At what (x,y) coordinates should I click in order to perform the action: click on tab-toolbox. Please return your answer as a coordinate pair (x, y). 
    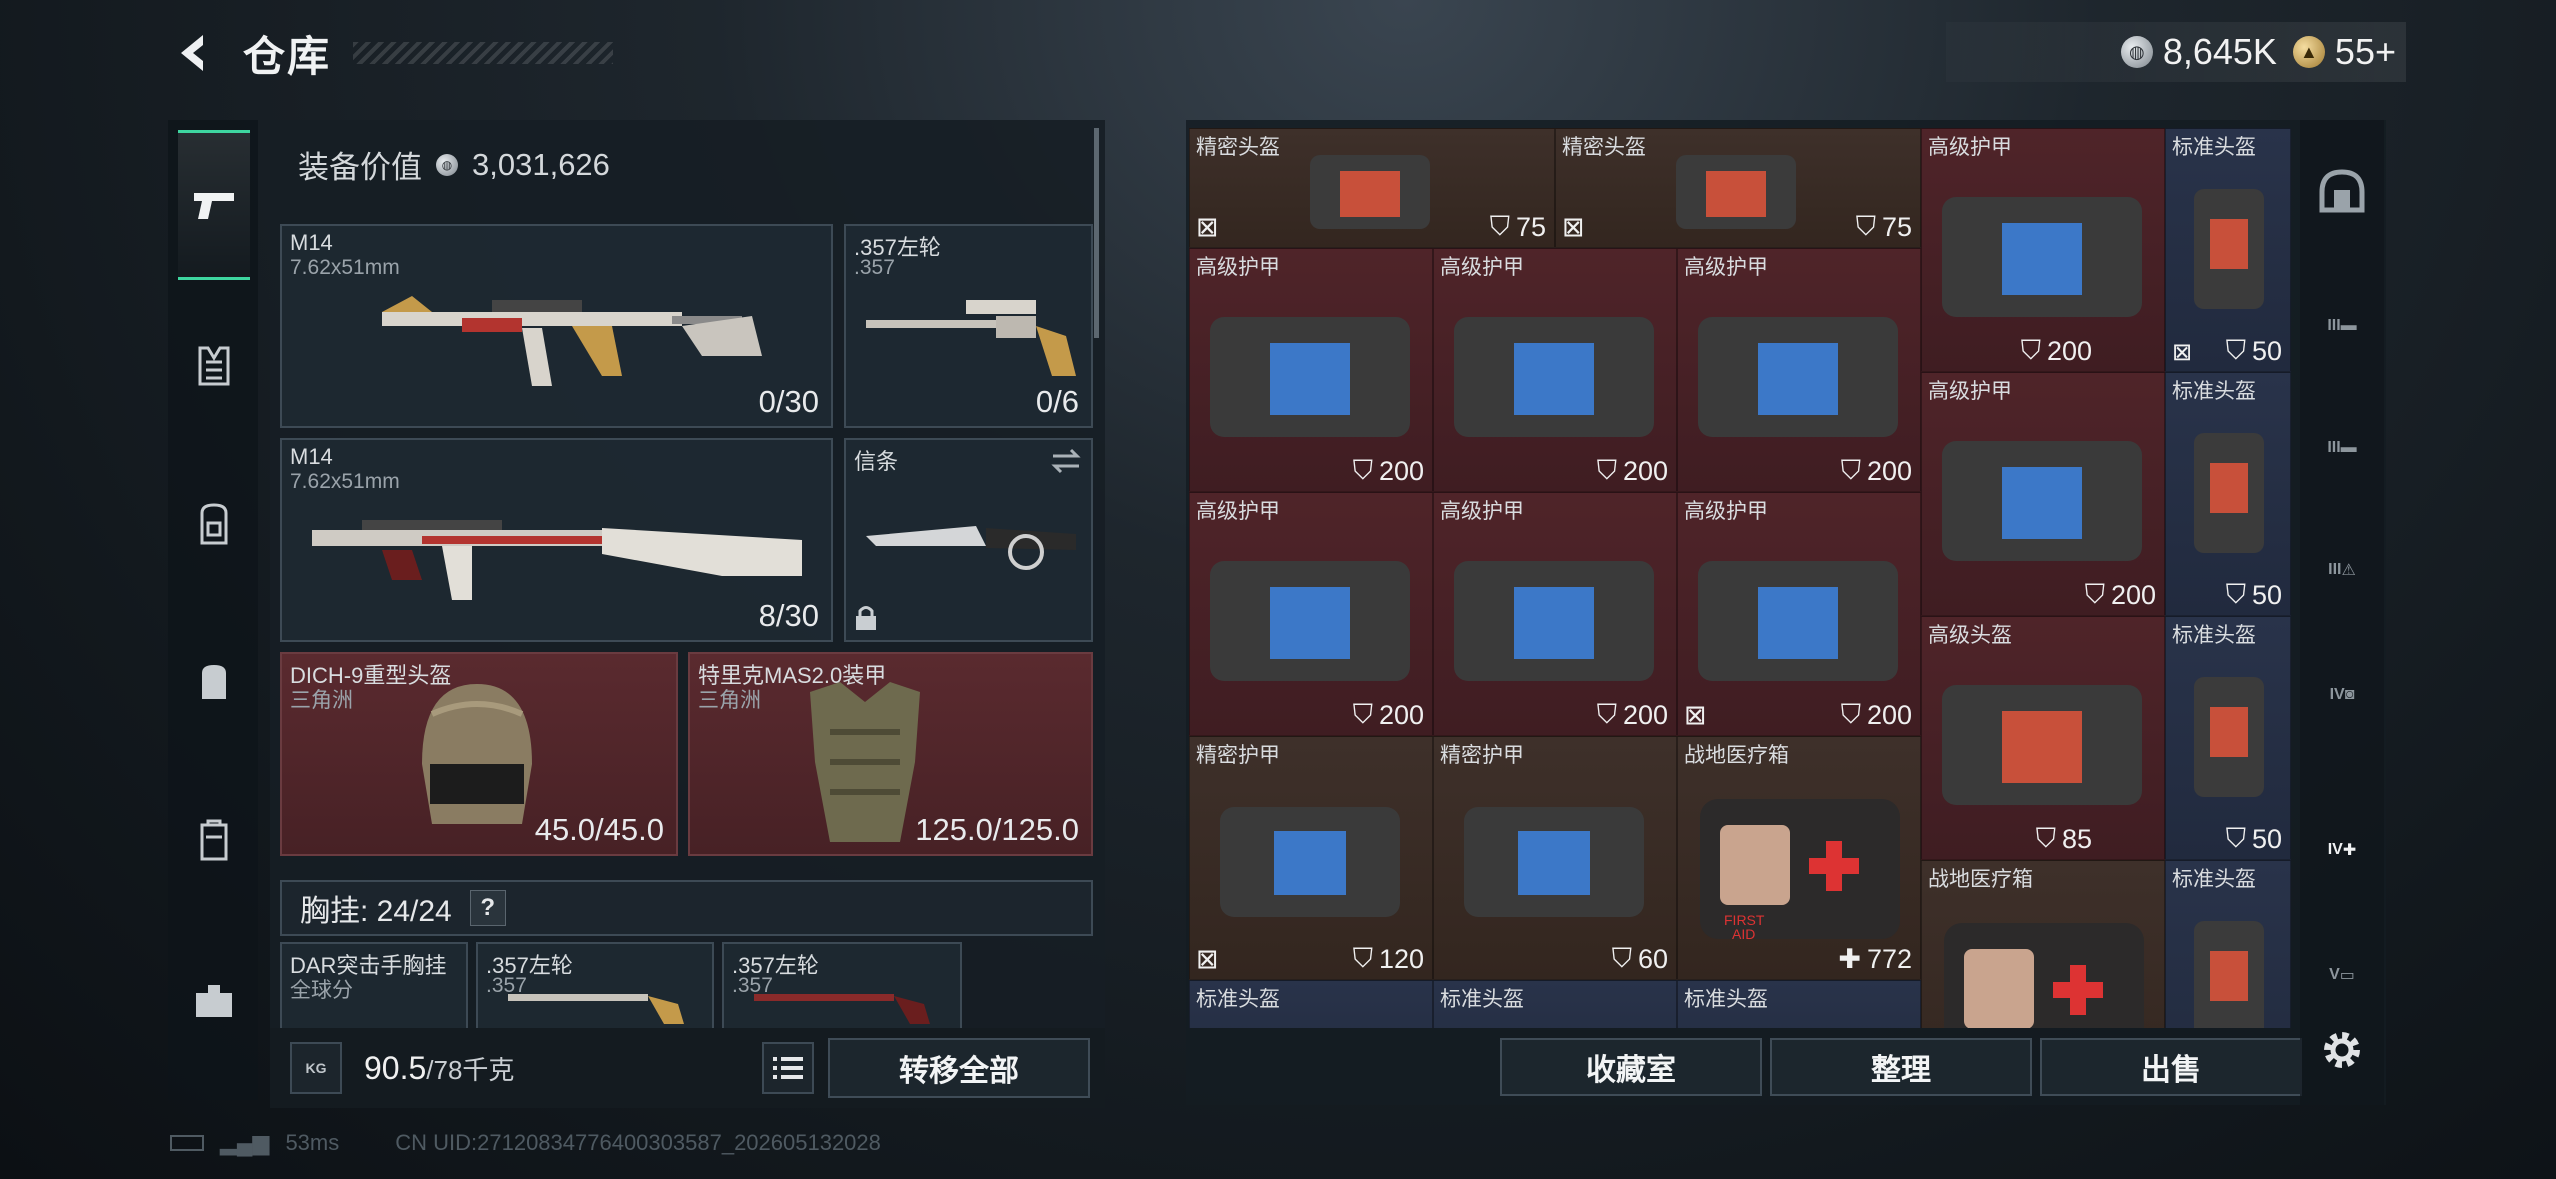
    Looking at the image, I should click on (214, 1001).